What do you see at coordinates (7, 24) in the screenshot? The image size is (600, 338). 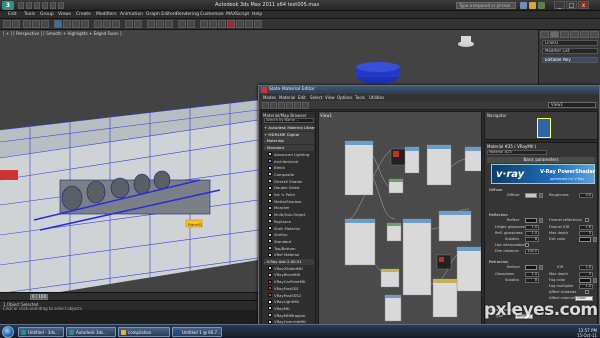 I see `undo-icon` at bounding box center [7, 24].